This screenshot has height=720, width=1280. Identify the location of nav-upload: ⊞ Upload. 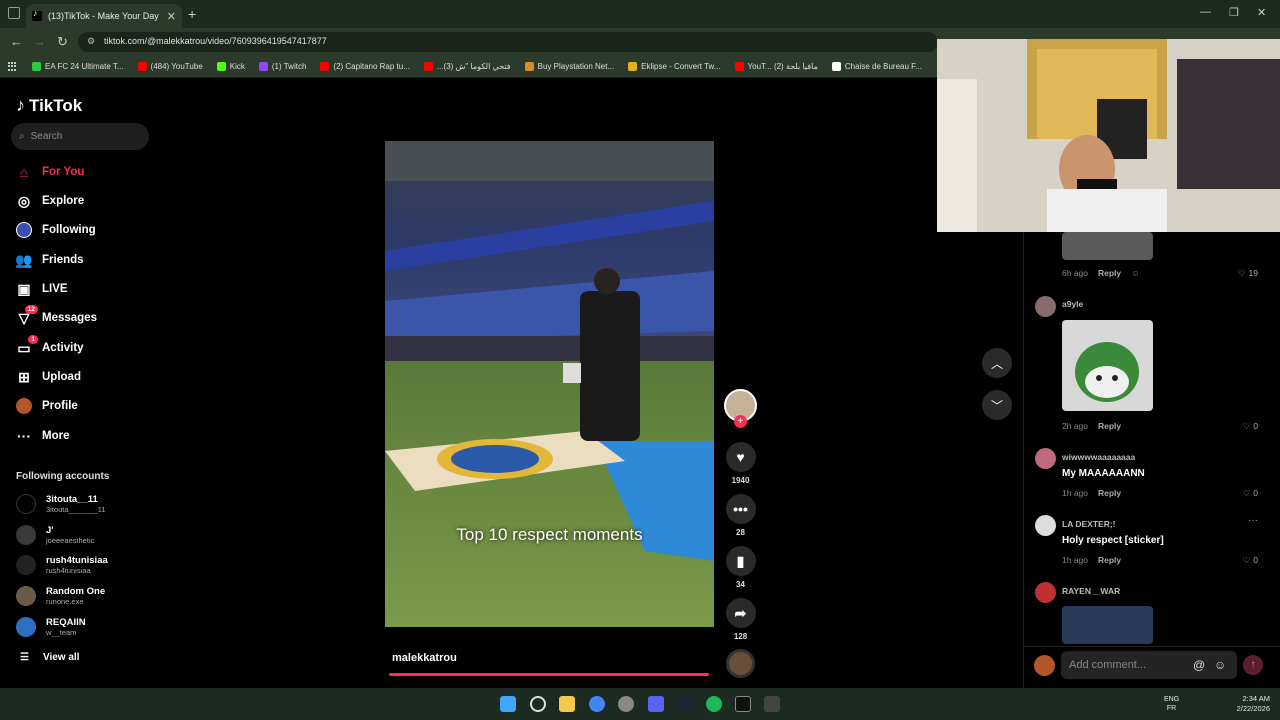
(48, 377).